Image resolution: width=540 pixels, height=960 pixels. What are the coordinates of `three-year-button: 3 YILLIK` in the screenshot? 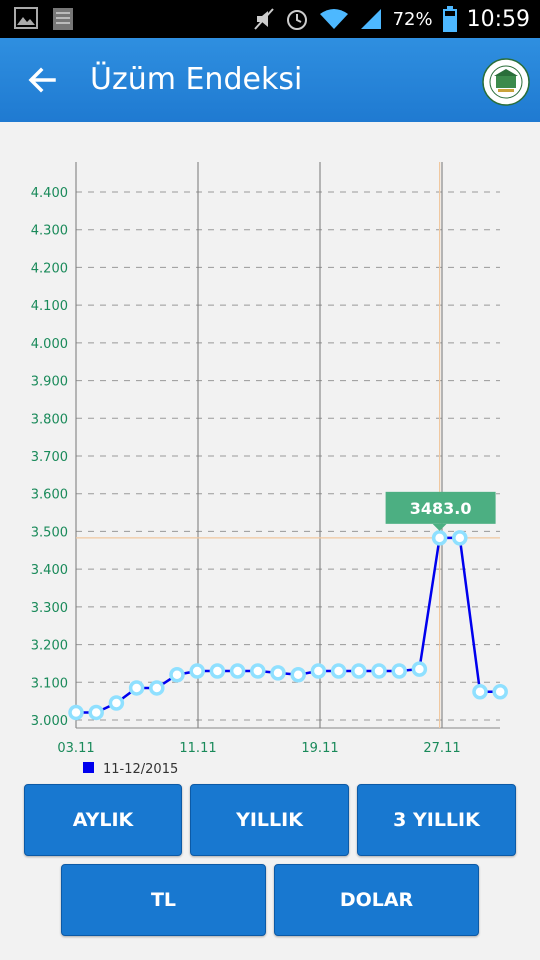 It's located at (436, 820).